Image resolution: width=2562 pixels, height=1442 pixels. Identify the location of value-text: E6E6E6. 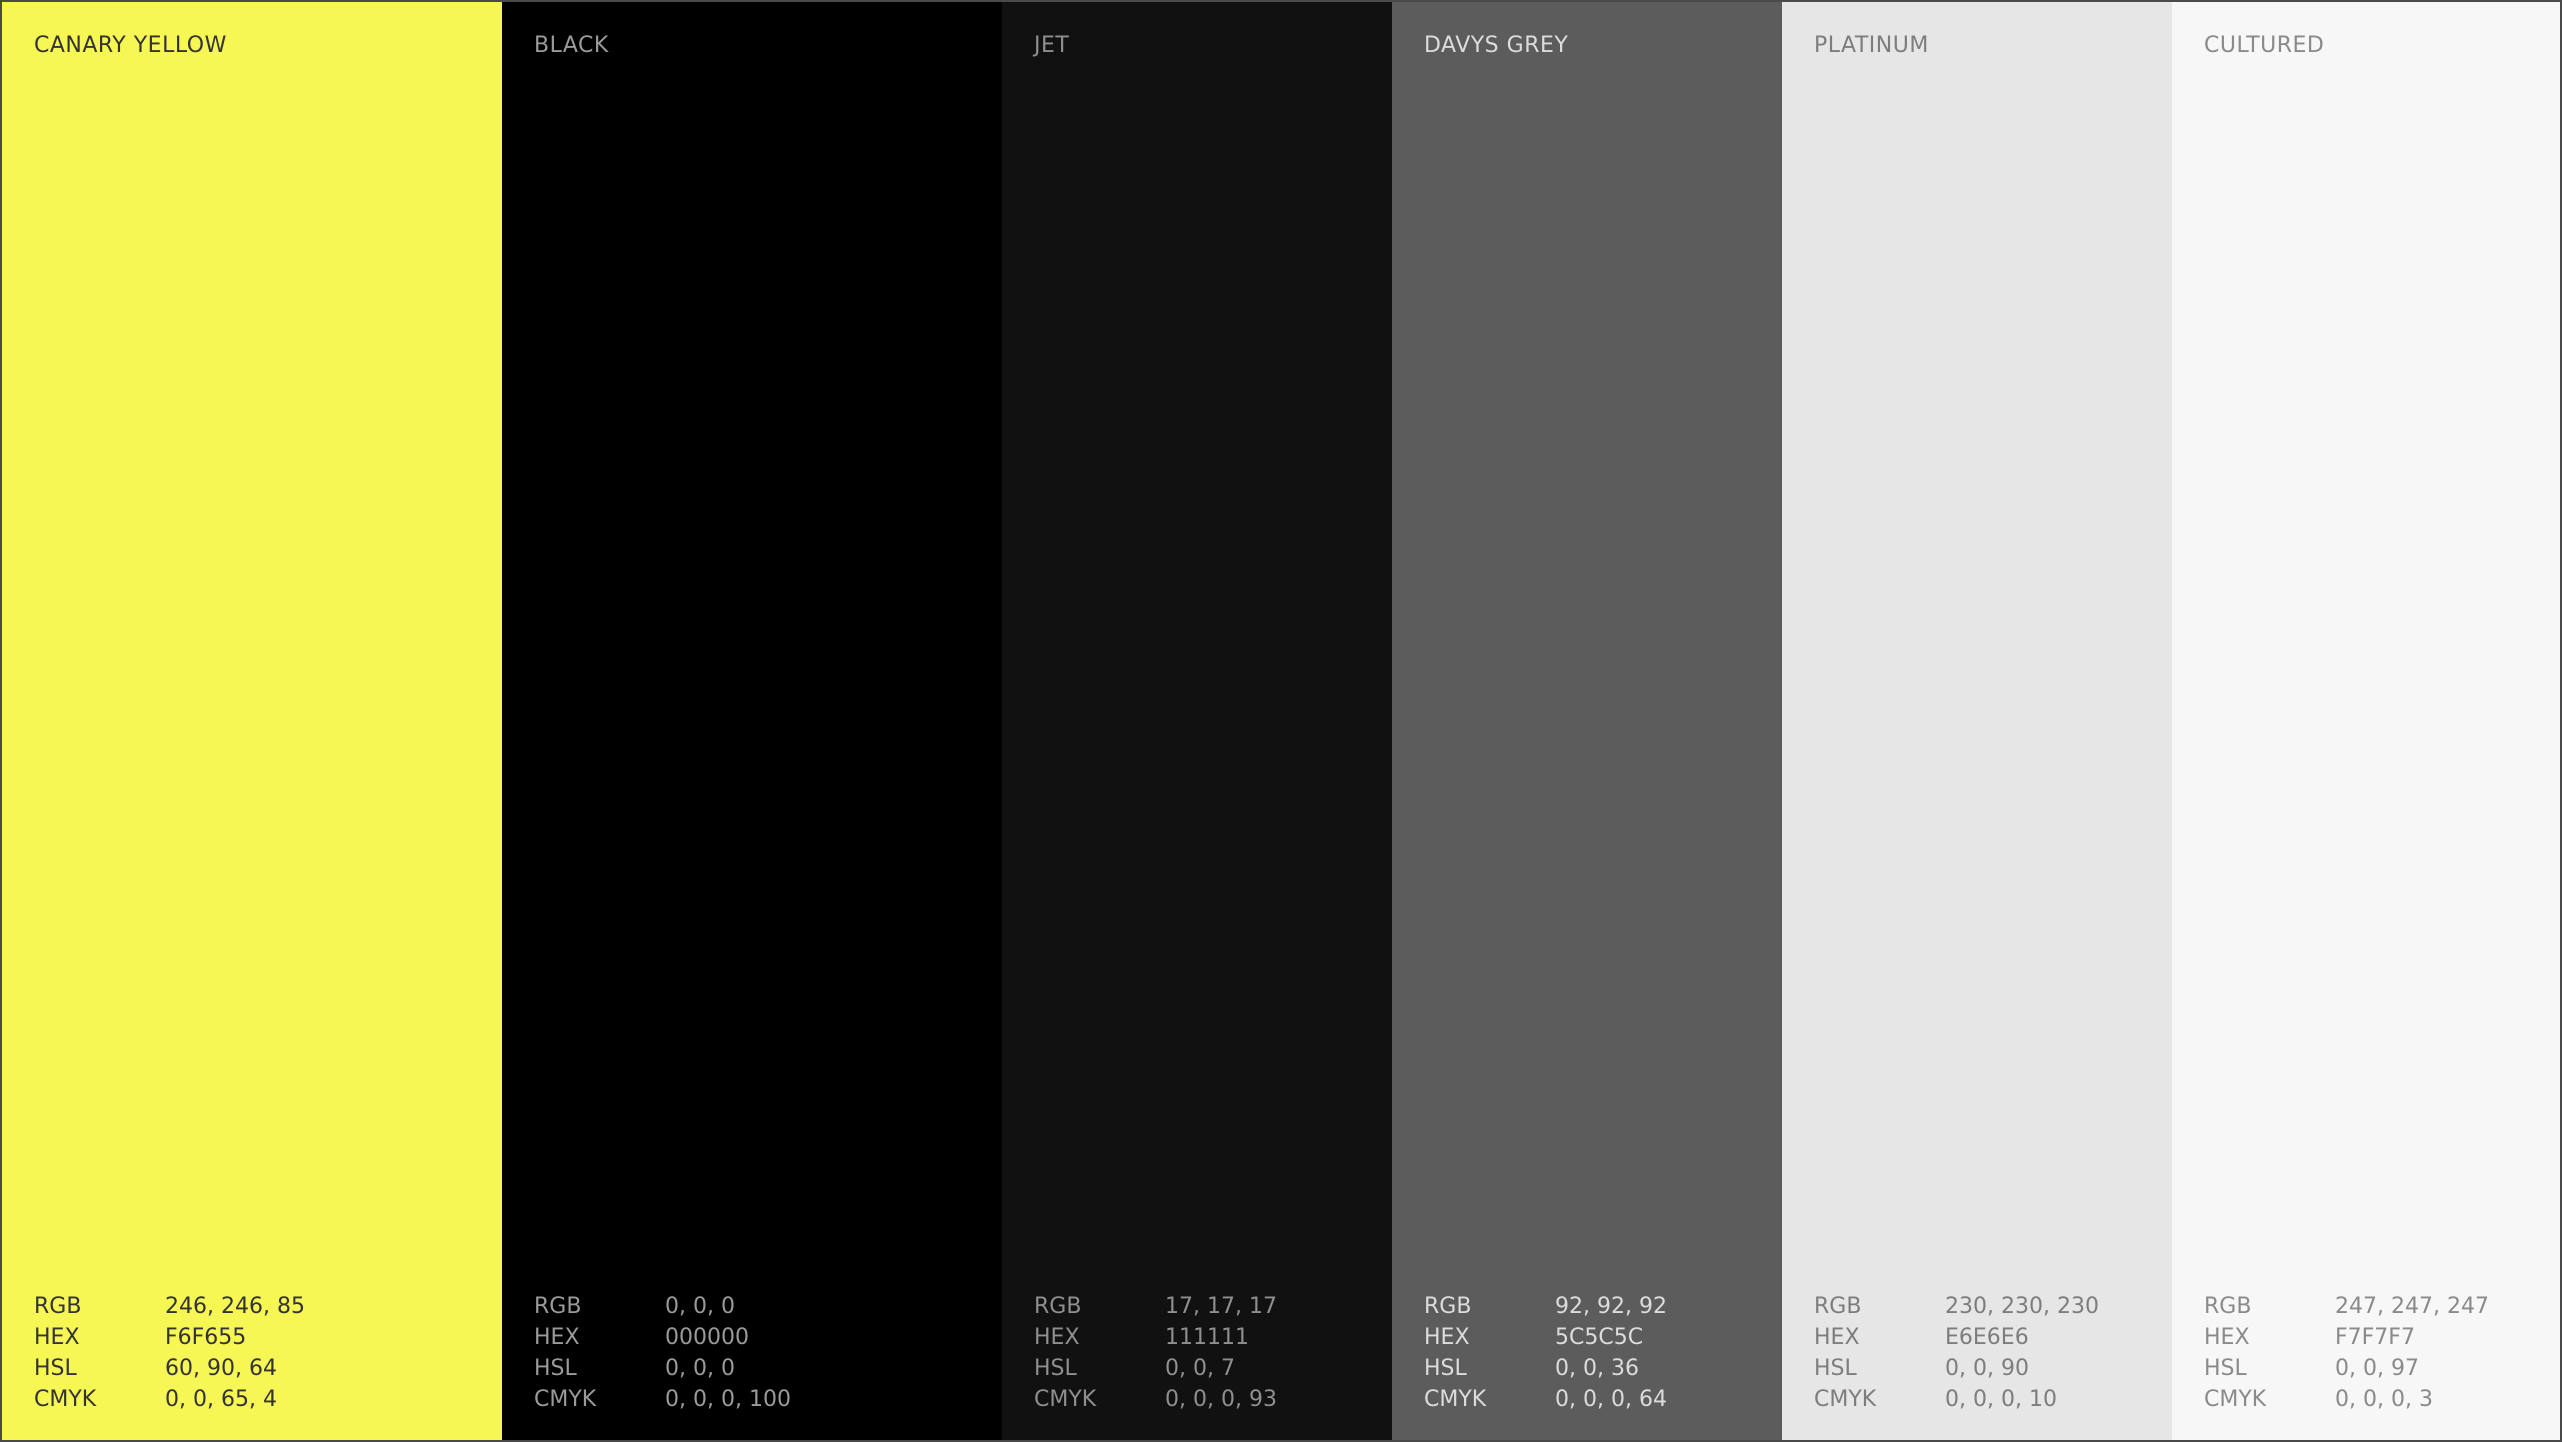
(1987, 1337).